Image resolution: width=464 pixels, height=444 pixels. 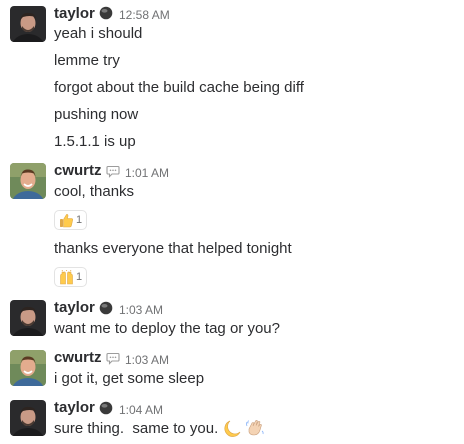 I want to click on waving-hand-icon, so click(x=255, y=428).